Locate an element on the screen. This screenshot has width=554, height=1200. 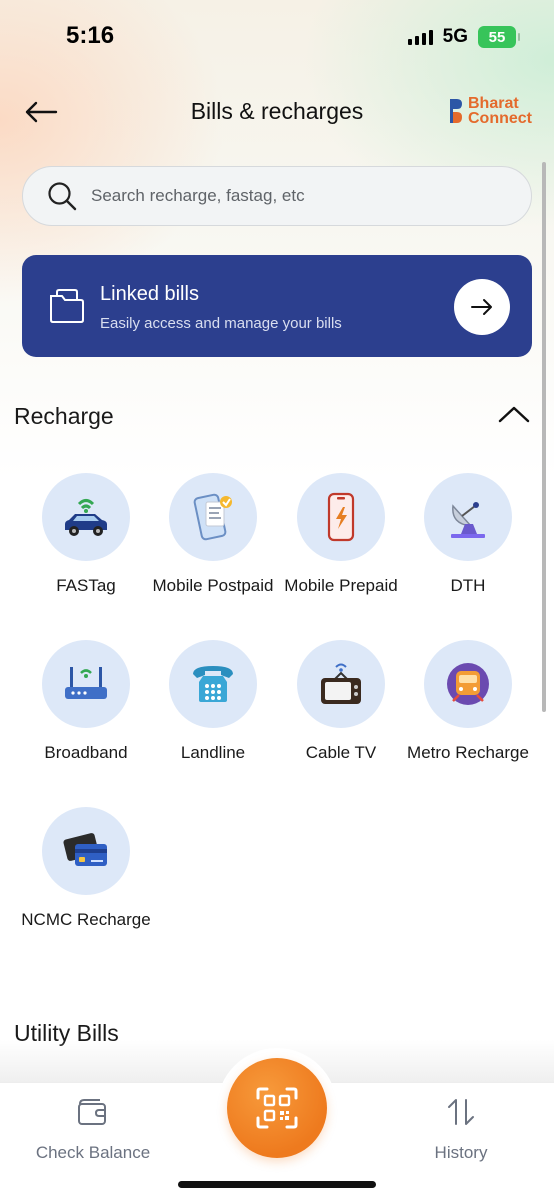
recharge-tile-landline: Landline is located at coordinates (213, 702).